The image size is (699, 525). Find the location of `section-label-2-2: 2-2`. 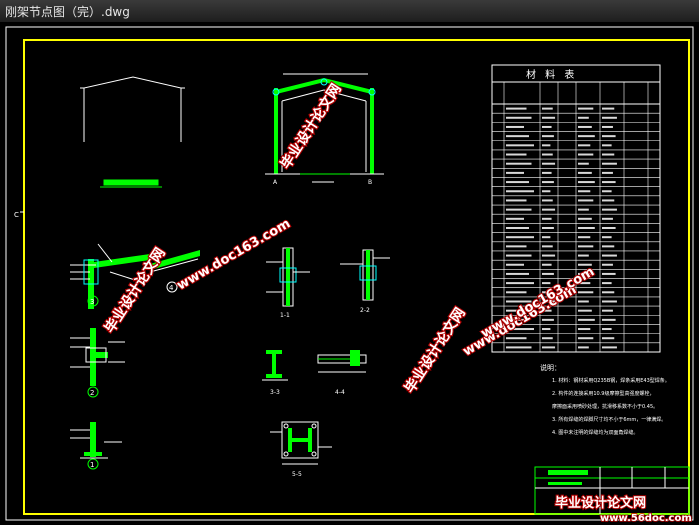

section-label-2-2: 2-2 is located at coordinates (365, 310).